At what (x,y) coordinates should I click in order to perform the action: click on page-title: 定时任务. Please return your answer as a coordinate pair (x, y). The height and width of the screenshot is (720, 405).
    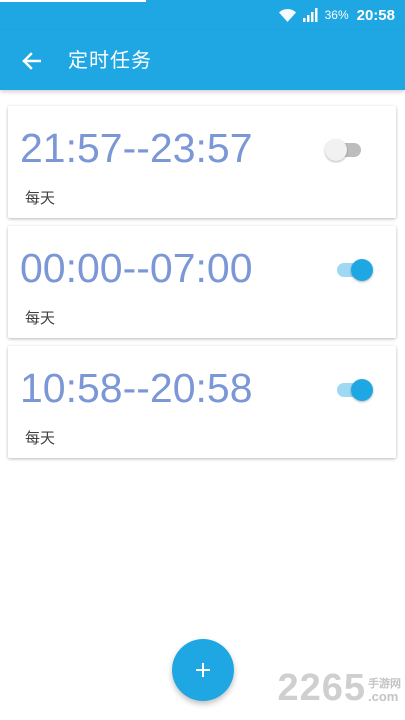
    Looking at the image, I should click on (110, 60).